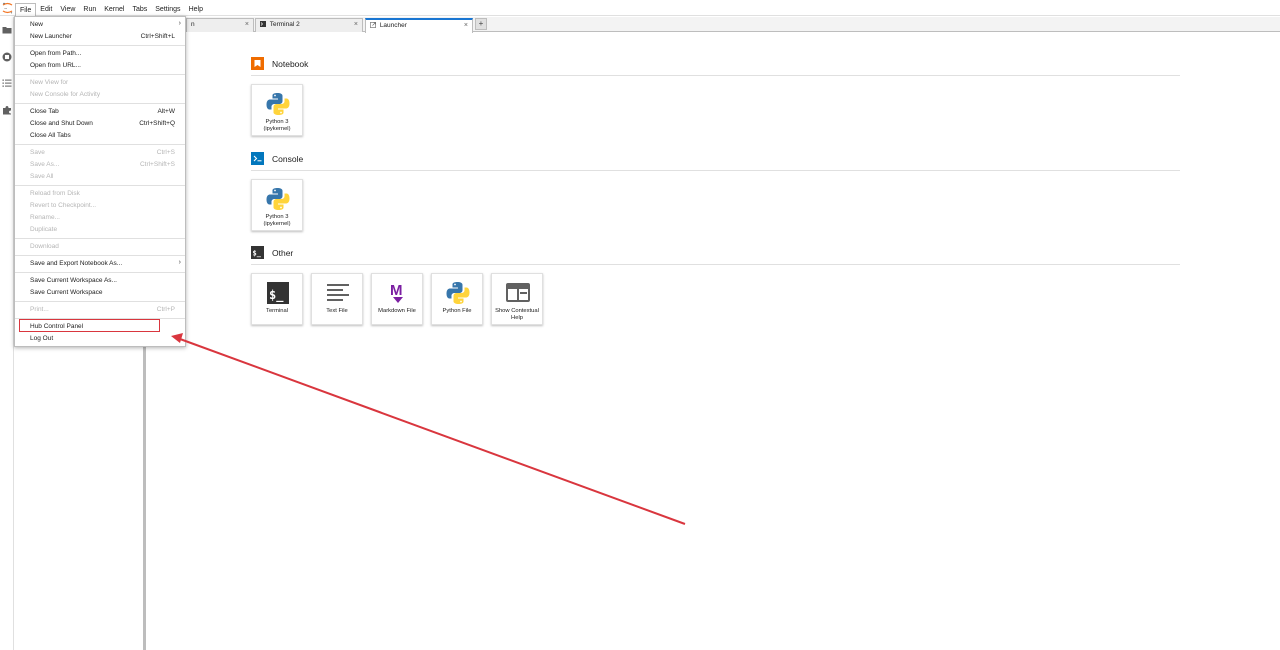  Describe the element at coordinates (713, 25) in the screenshot. I see `tab-bar: n × Terminal 2 × Launcher × +` at that location.